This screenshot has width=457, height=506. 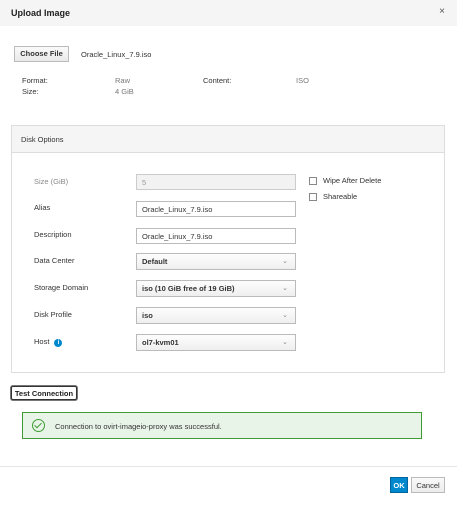 What do you see at coordinates (160, 342) in the screenshot?
I see `host-value: ol7-kvm01` at bounding box center [160, 342].